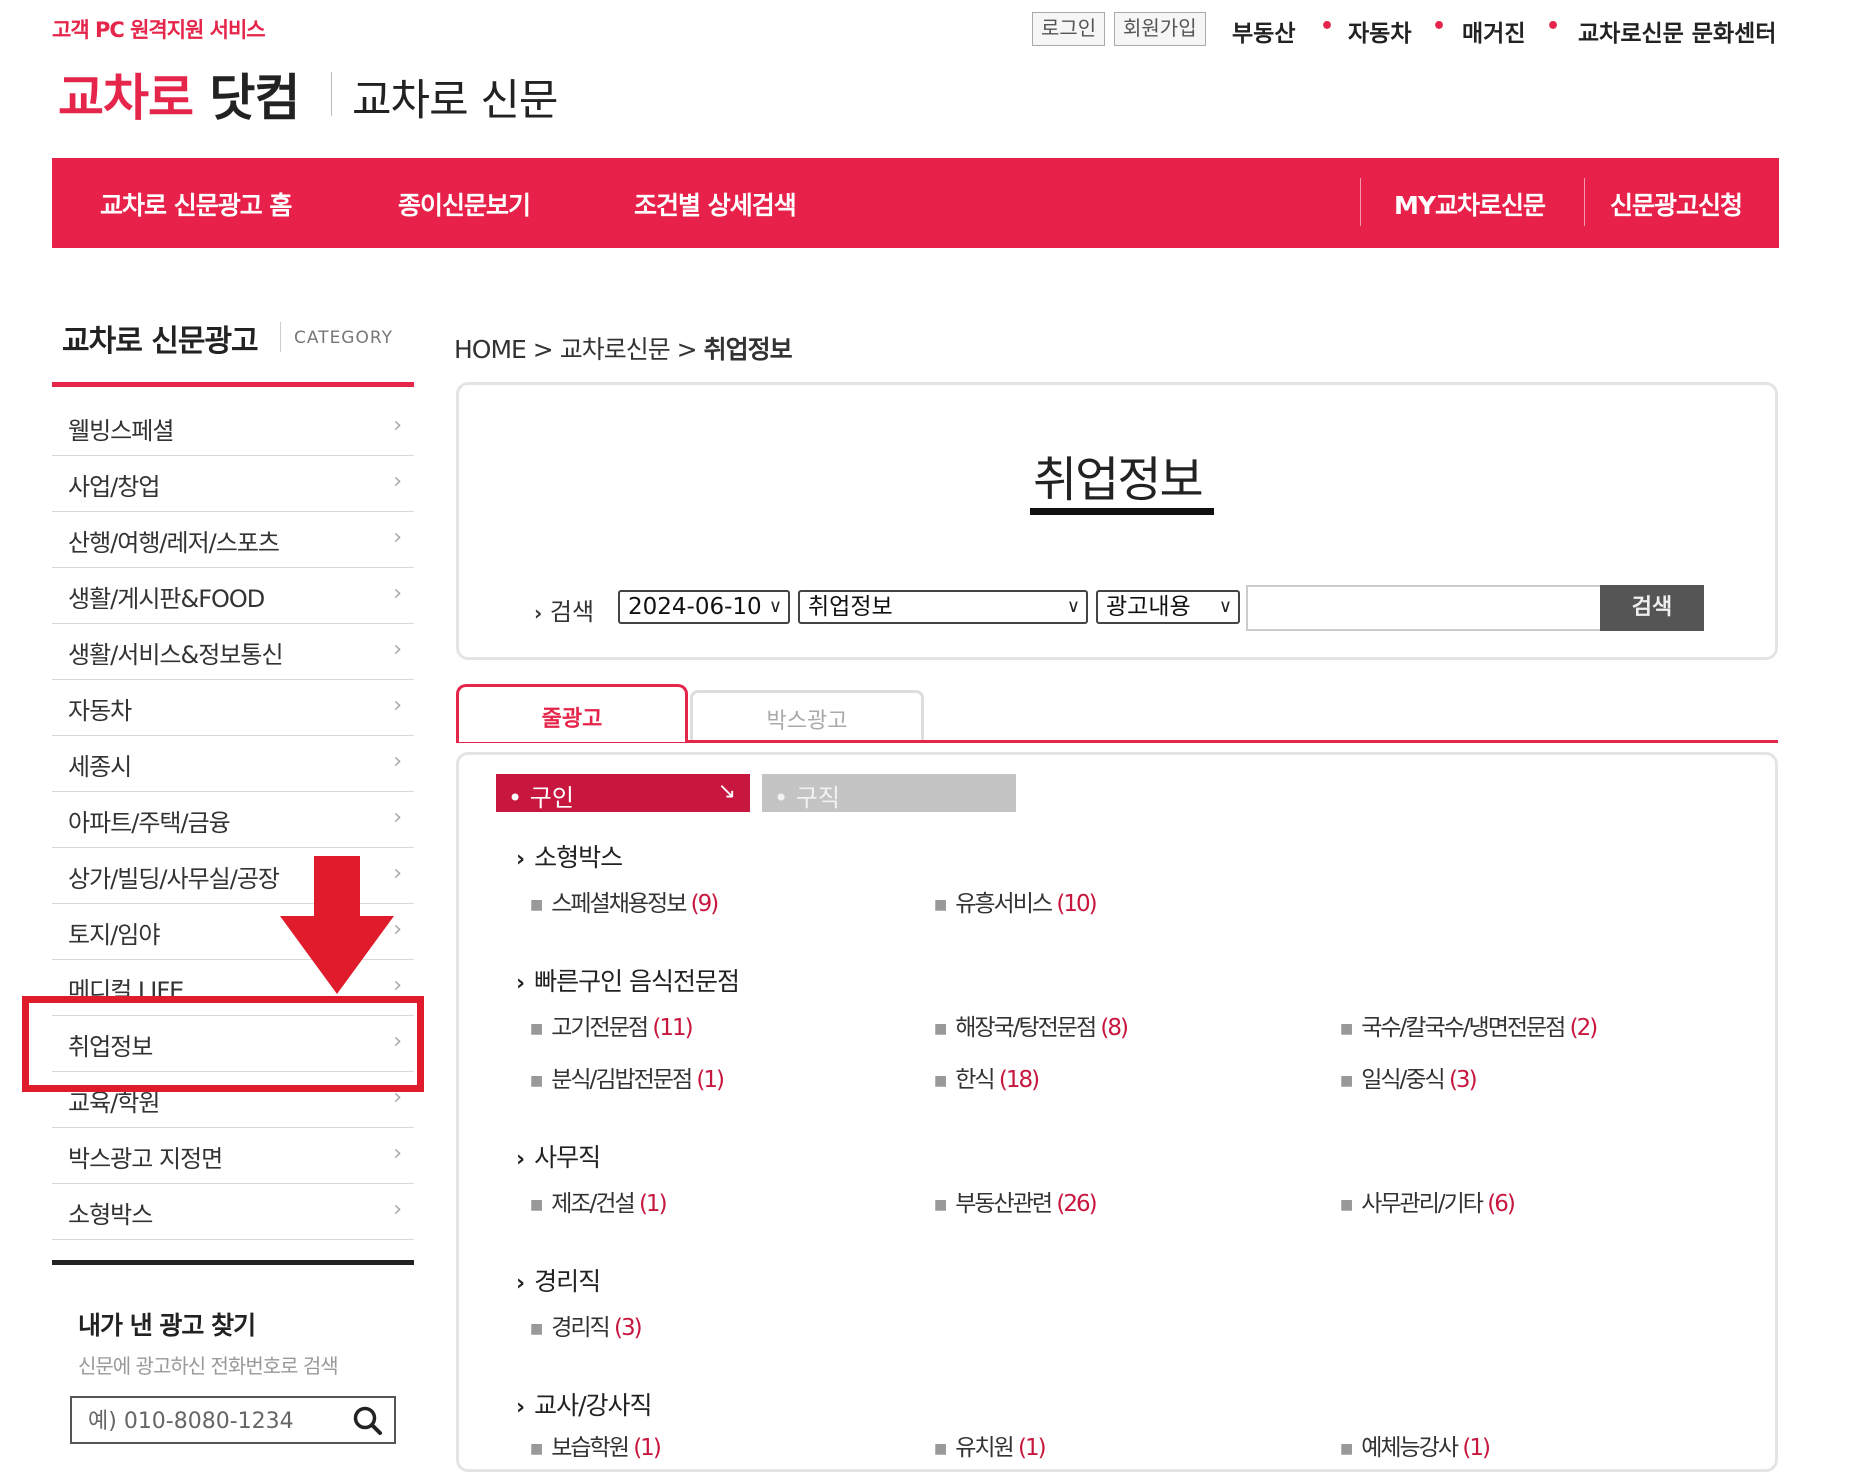 The image size is (1860, 1472). Describe the element at coordinates (121, 431) in the screenshot. I see `sidebar-item-label: 웰빙스페셜` at that location.